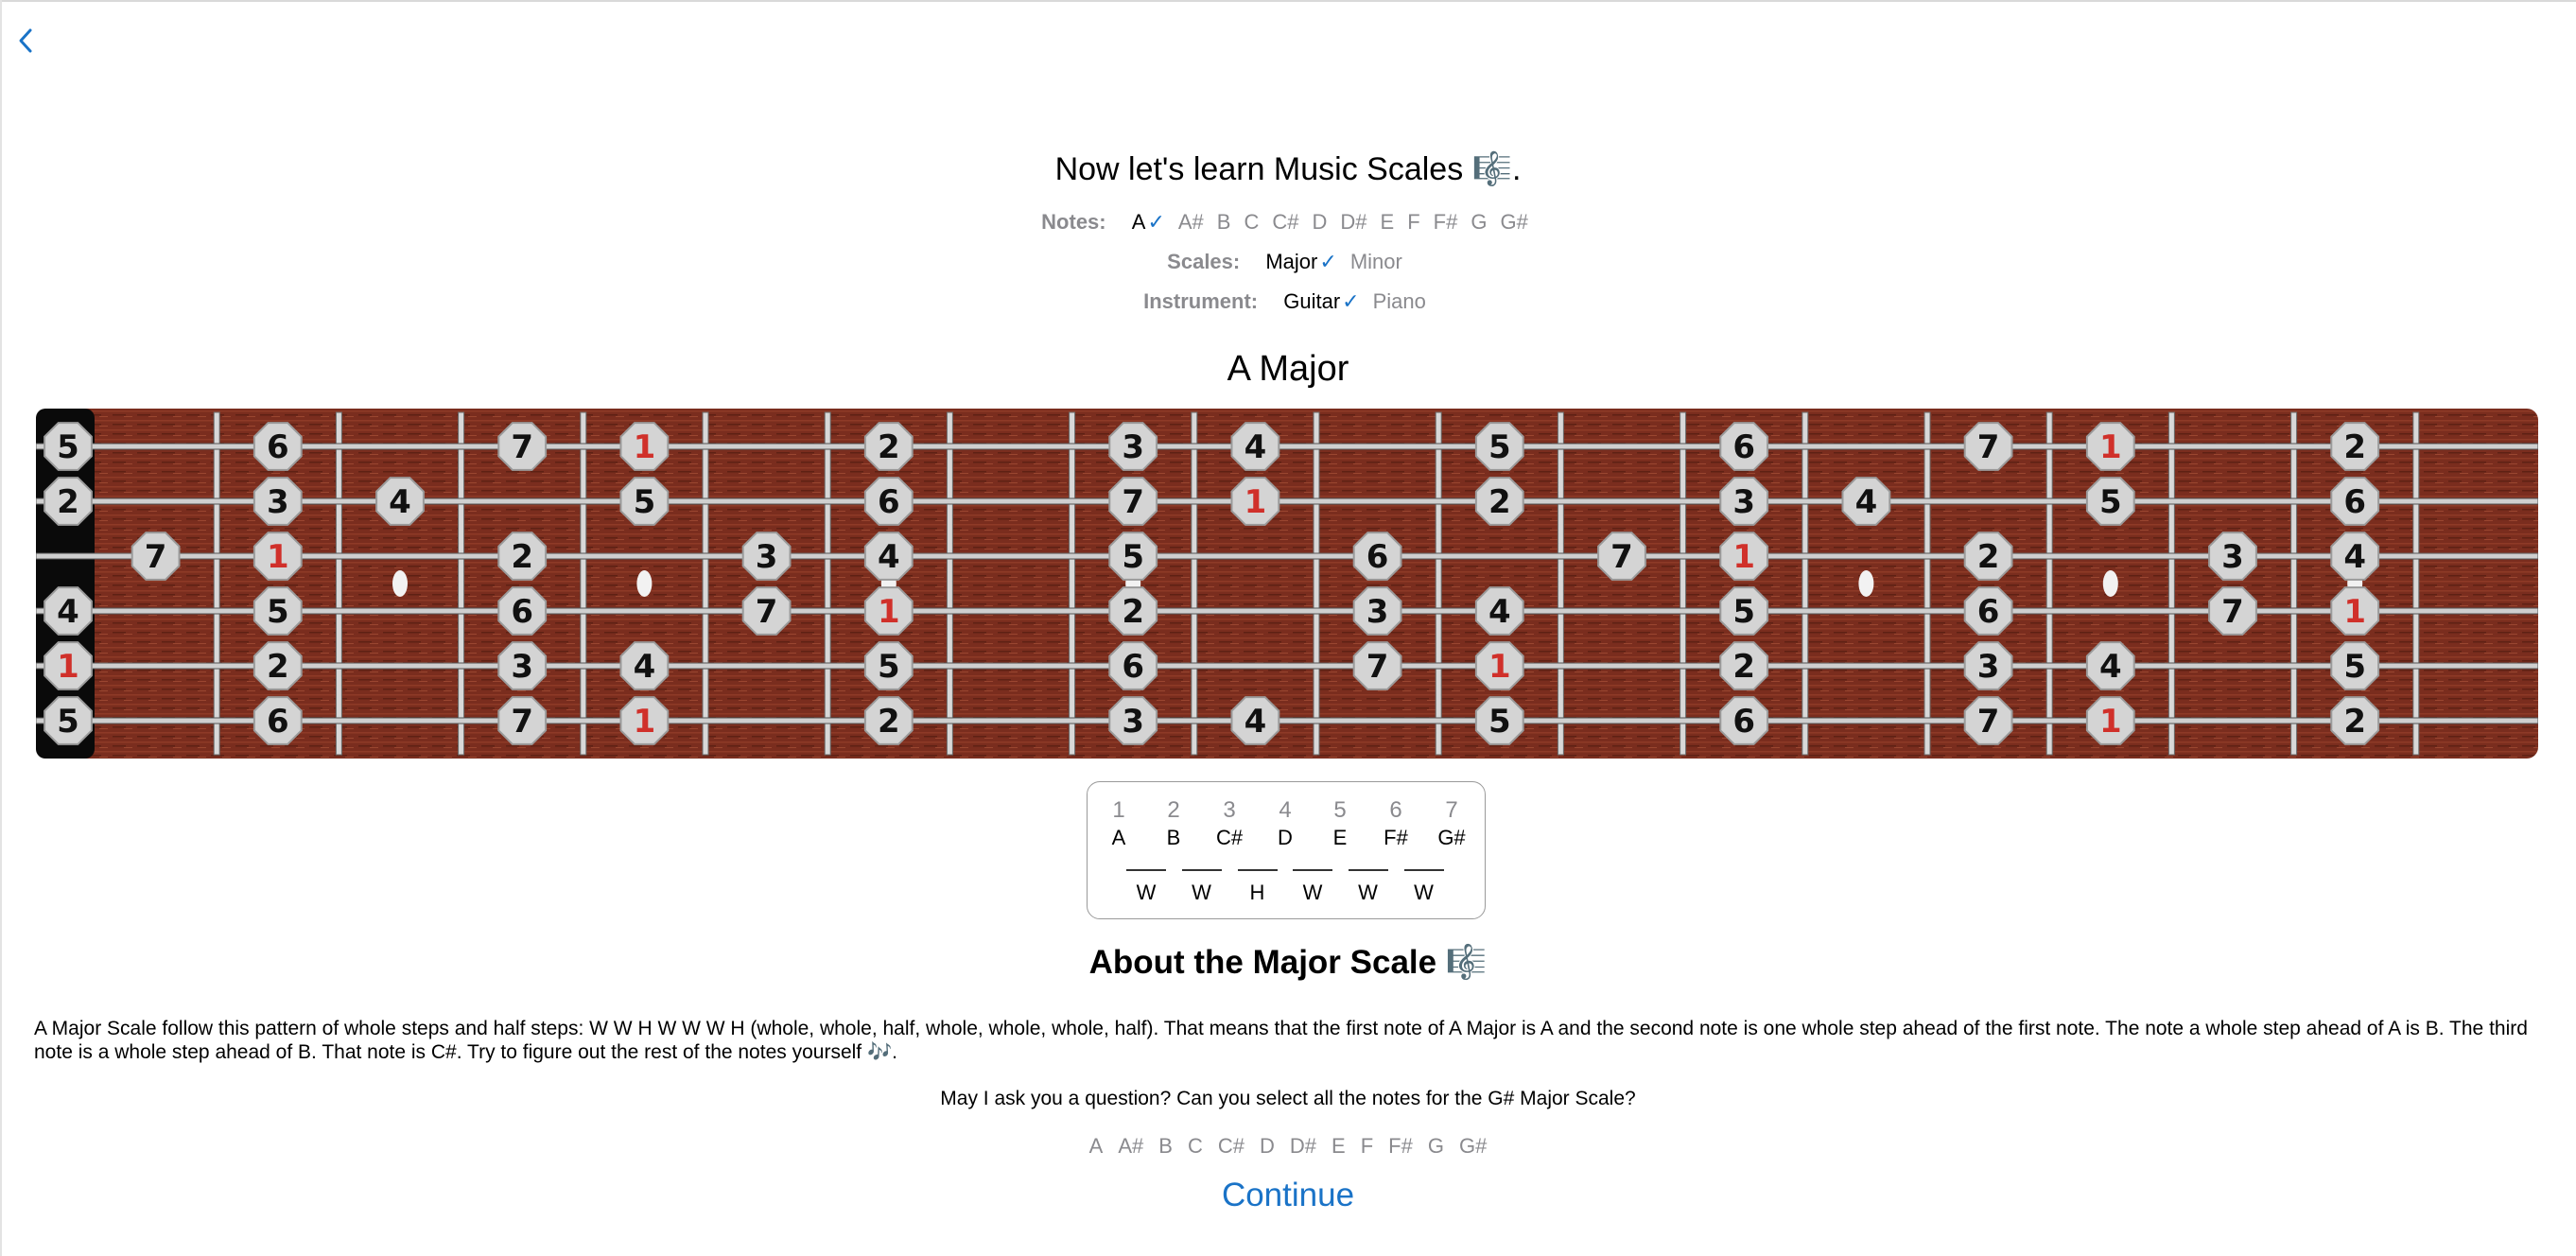 The image size is (2576, 1256). What do you see at coordinates (1300, 261) in the screenshot?
I see `scales-option-major: Major✓` at bounding box center [1300, 261].